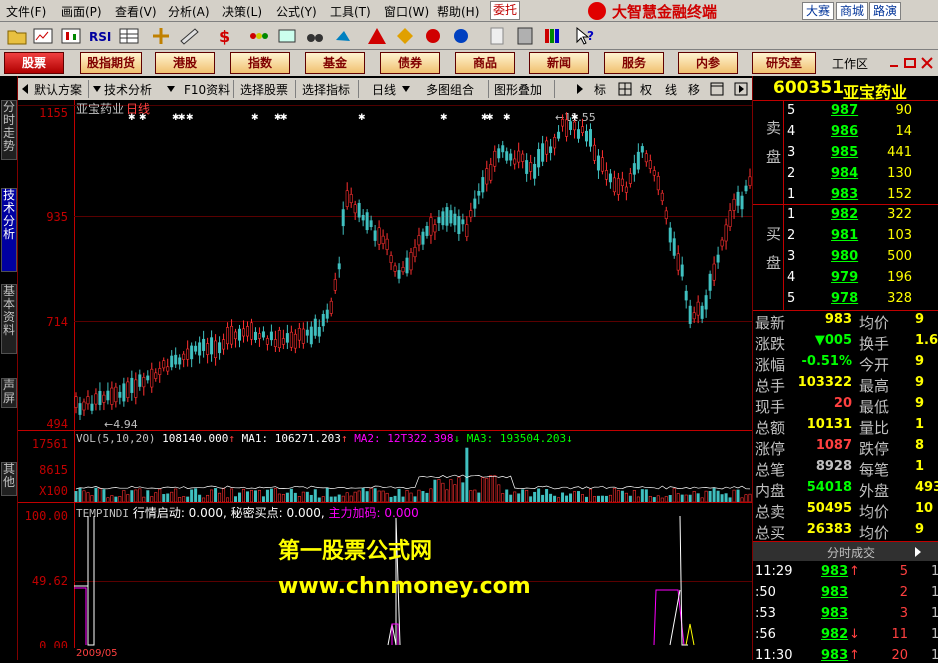 The image size is (938, 663). Describe the element at coordinates (485, 63) in the screenshot. I see `nav-commodities: 商品` at that location.